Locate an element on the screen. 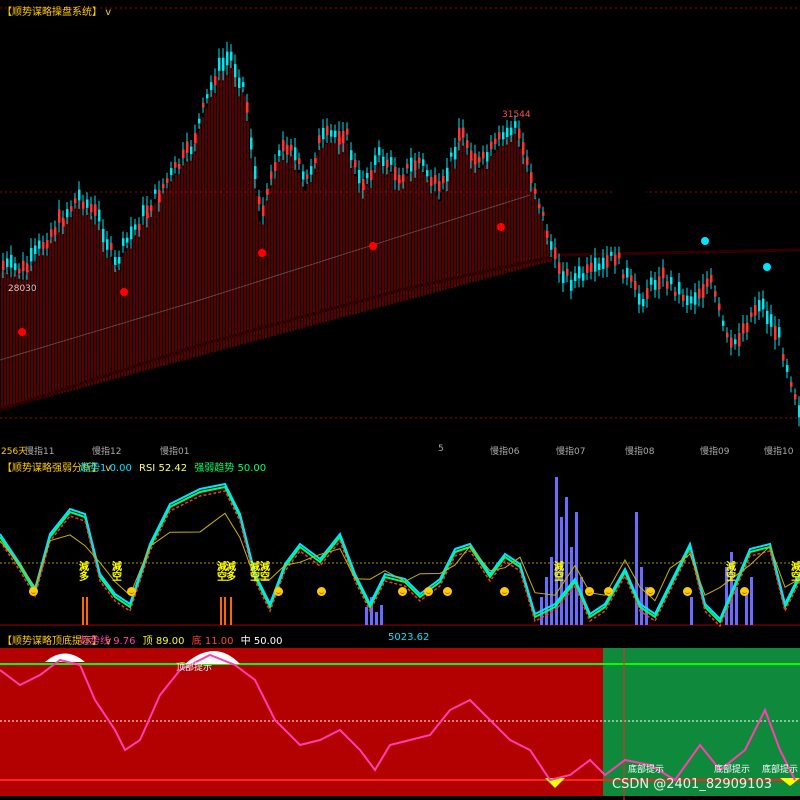 Image resolution: width=800 pixels, height=800 pixels. legend-name: RSI is located at coordinates (147, 468).